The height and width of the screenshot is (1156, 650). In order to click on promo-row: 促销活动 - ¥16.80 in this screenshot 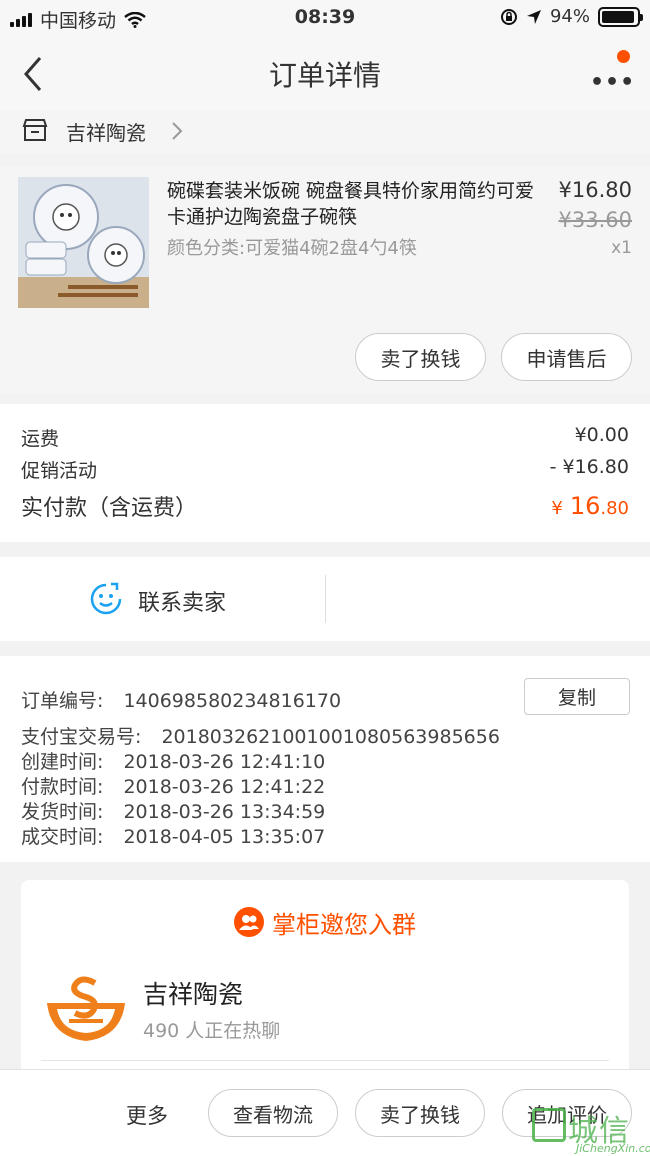, I will do `click(325, 469)`.